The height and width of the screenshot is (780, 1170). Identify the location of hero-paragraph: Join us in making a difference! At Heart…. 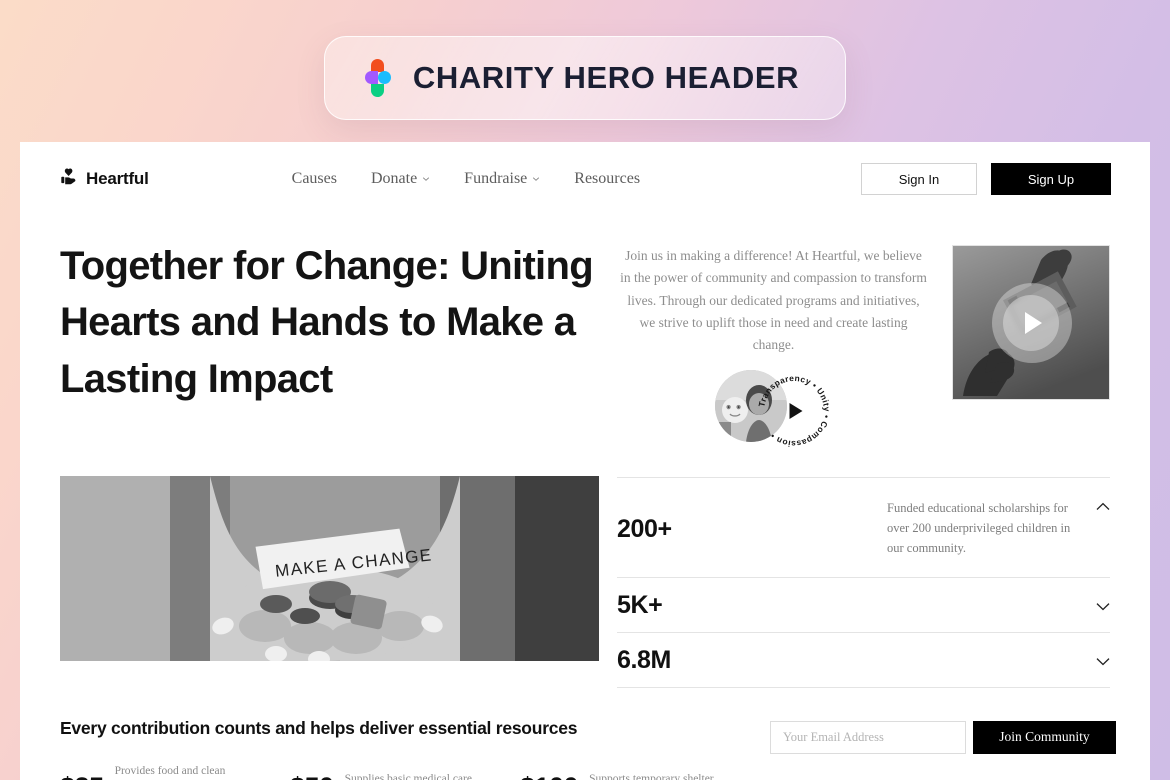
(773, 300).